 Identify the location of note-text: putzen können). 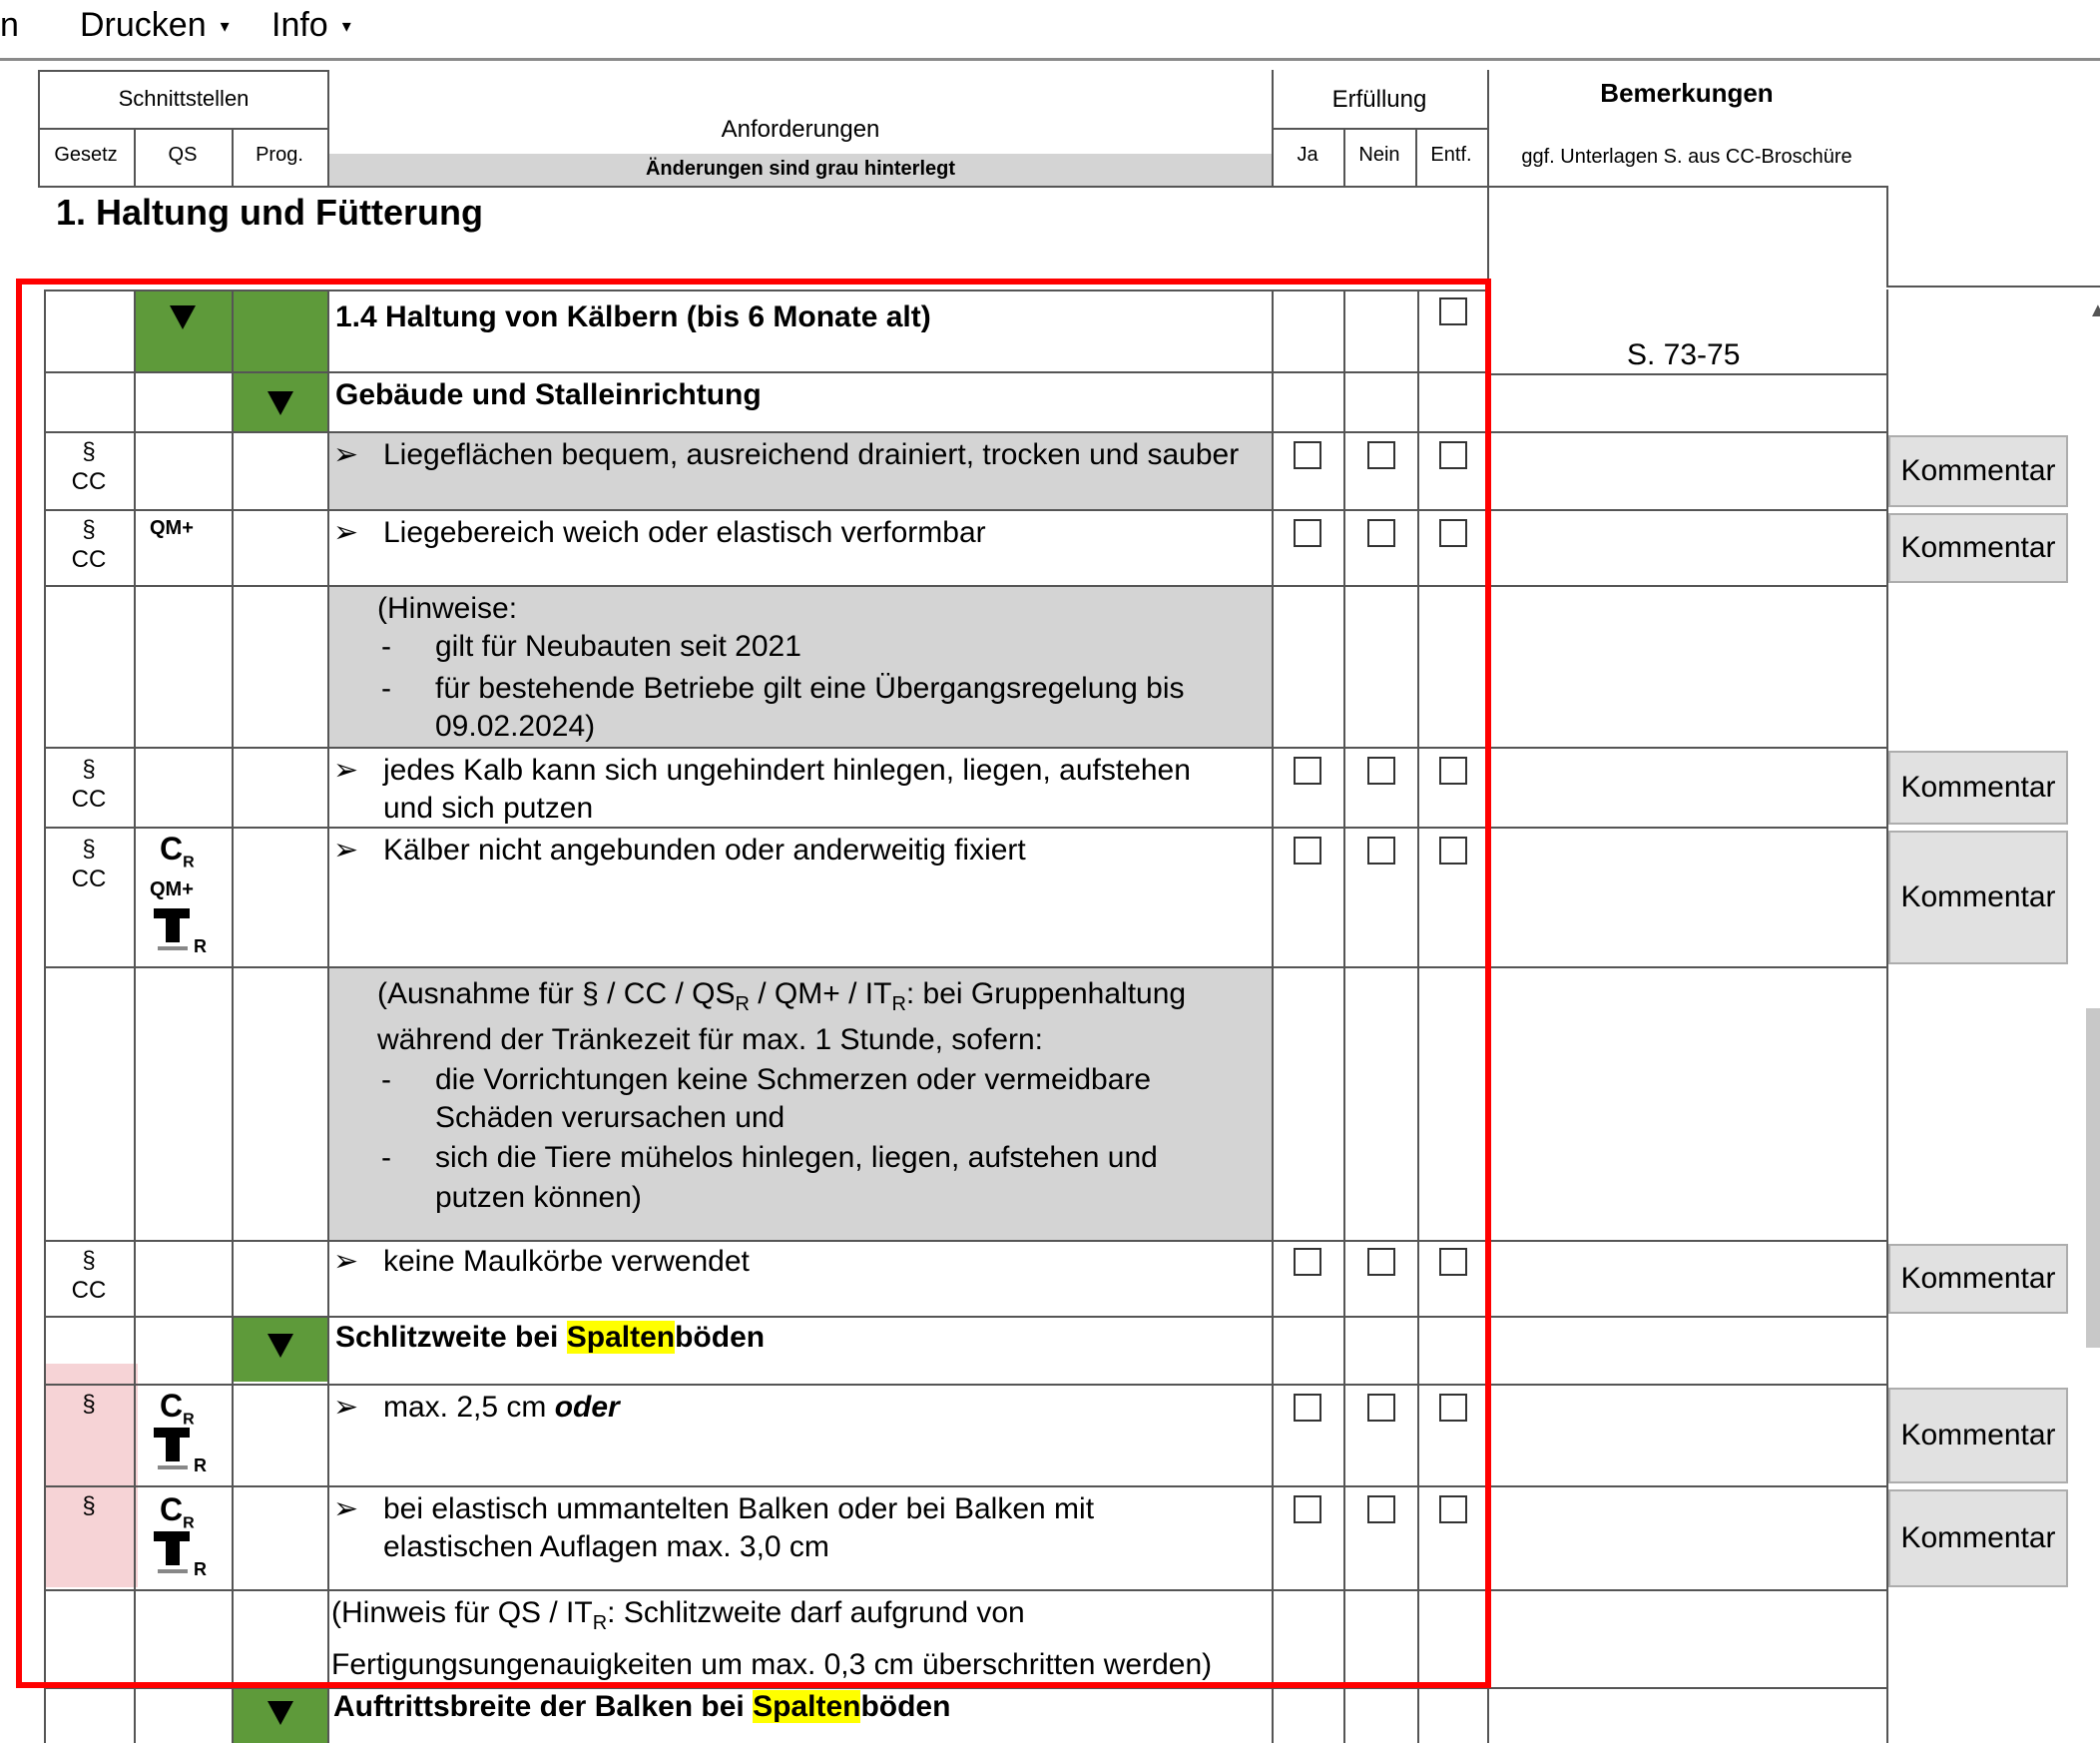
(538, 1198).